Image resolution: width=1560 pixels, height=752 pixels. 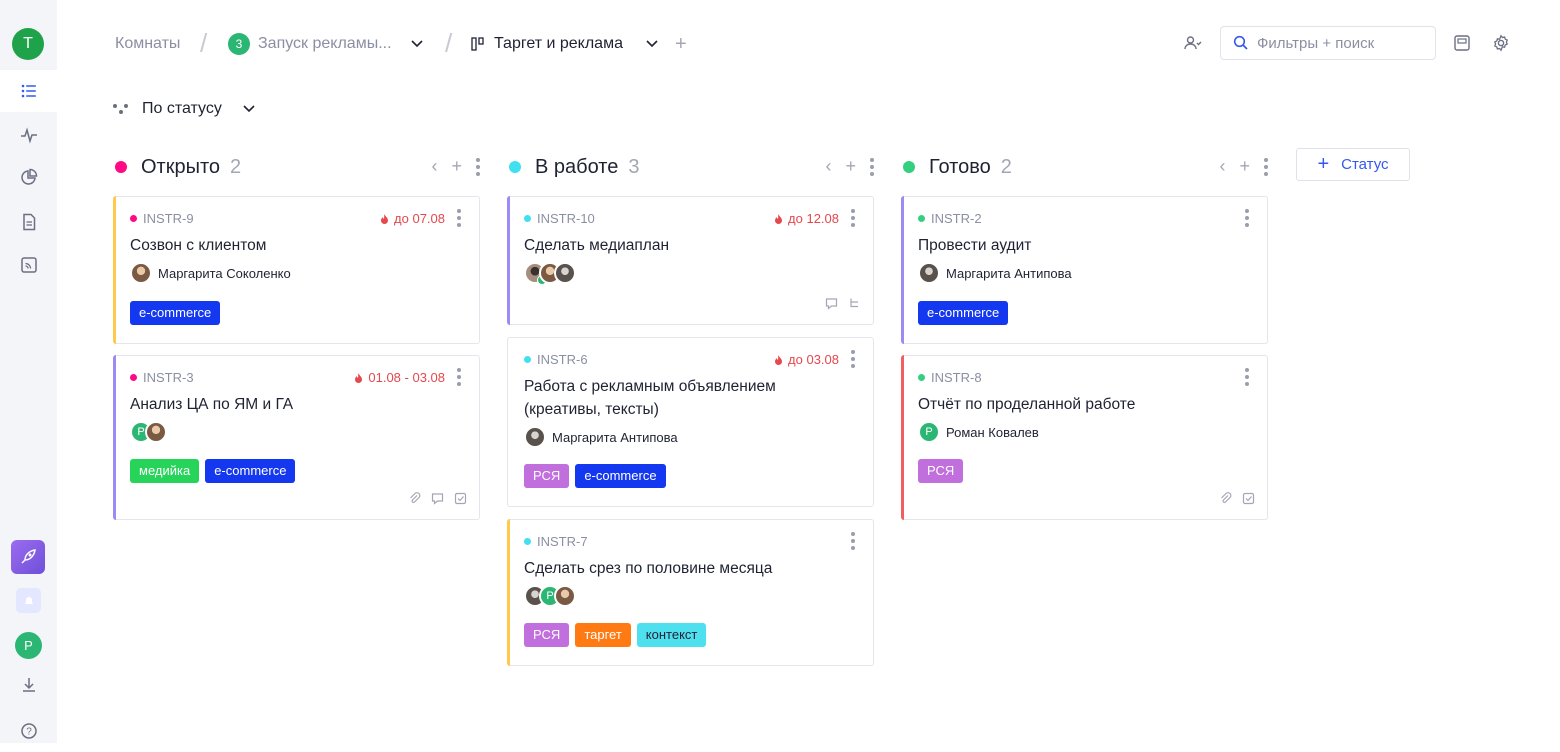 I want to click on due-date: до 03.08, so click(x=806, y=359).